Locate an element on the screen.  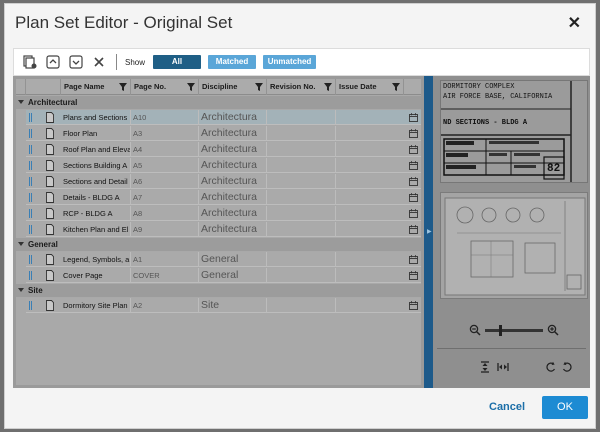
table-row: Cover Page COVER General is located at coordinates (223, 275).